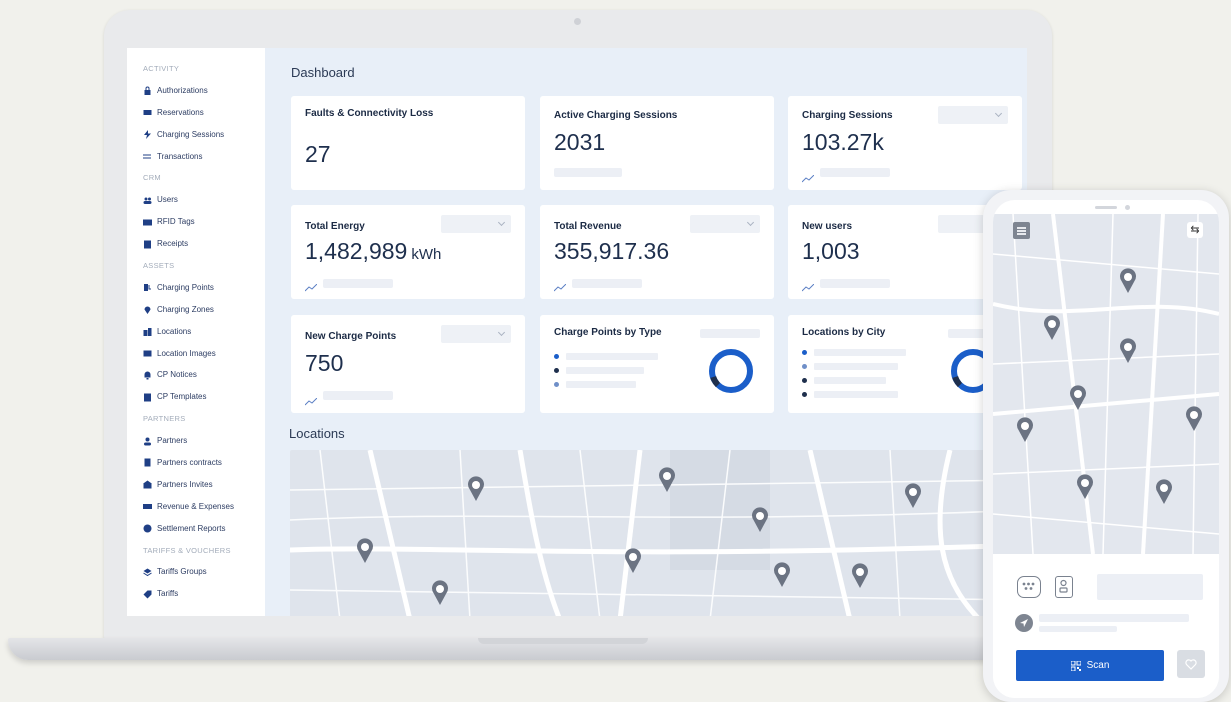 The width and height of the screenshot is (1231, 702). I want to click on sidebar-item-charging-sessions: Charging Sessions, so click(196, 135).